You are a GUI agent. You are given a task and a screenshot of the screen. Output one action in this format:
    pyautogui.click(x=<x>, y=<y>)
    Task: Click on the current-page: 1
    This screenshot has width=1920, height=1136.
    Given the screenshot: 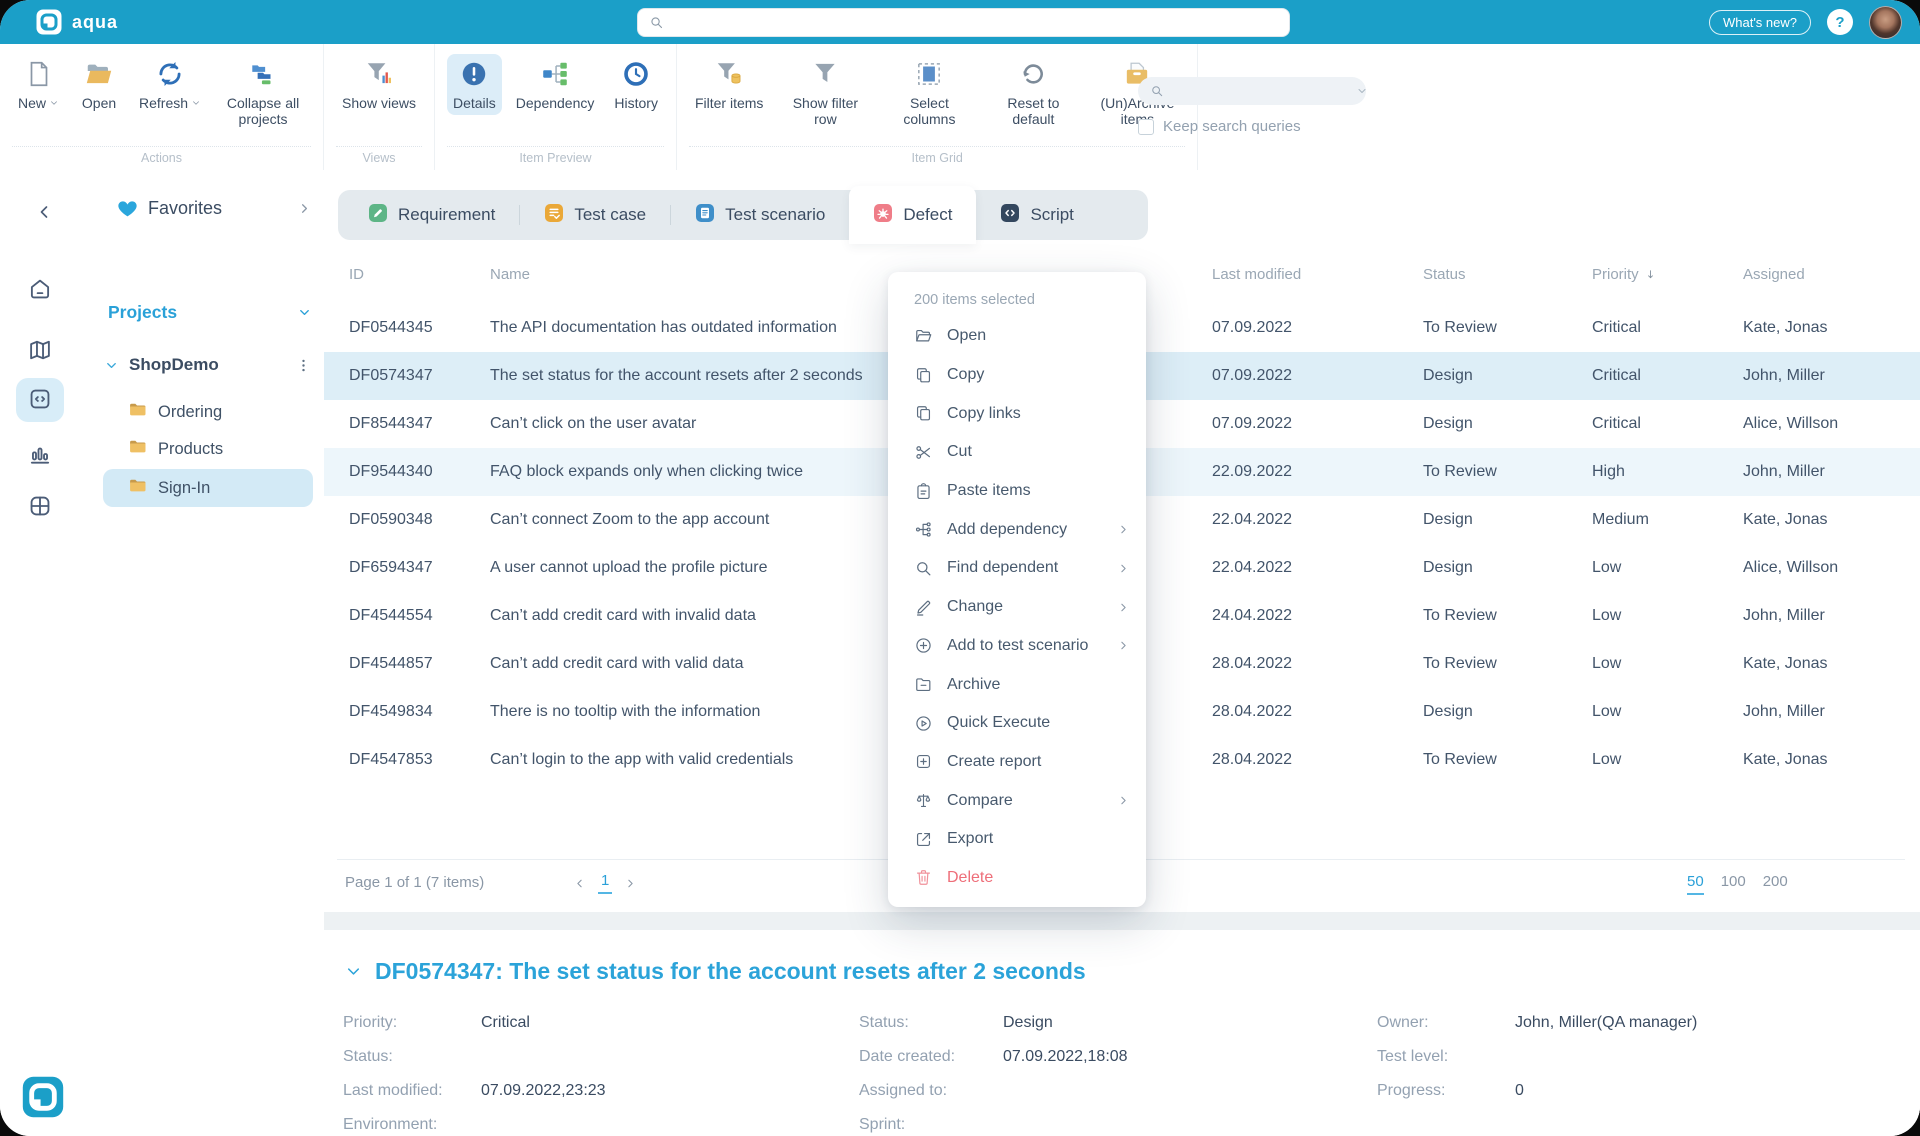 What is the action you would take?
    pyautogui.click(x=605, y=883)
    